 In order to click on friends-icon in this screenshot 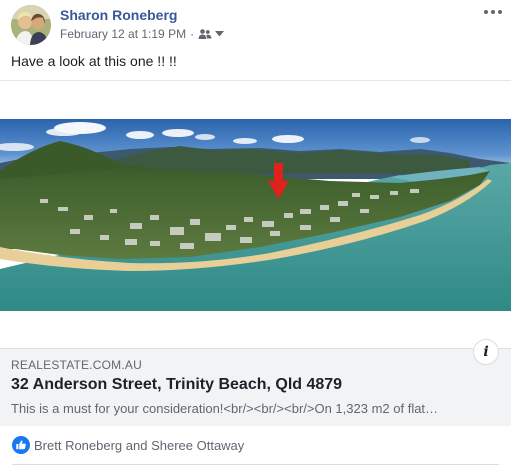, I will do `click(205, 34)`.